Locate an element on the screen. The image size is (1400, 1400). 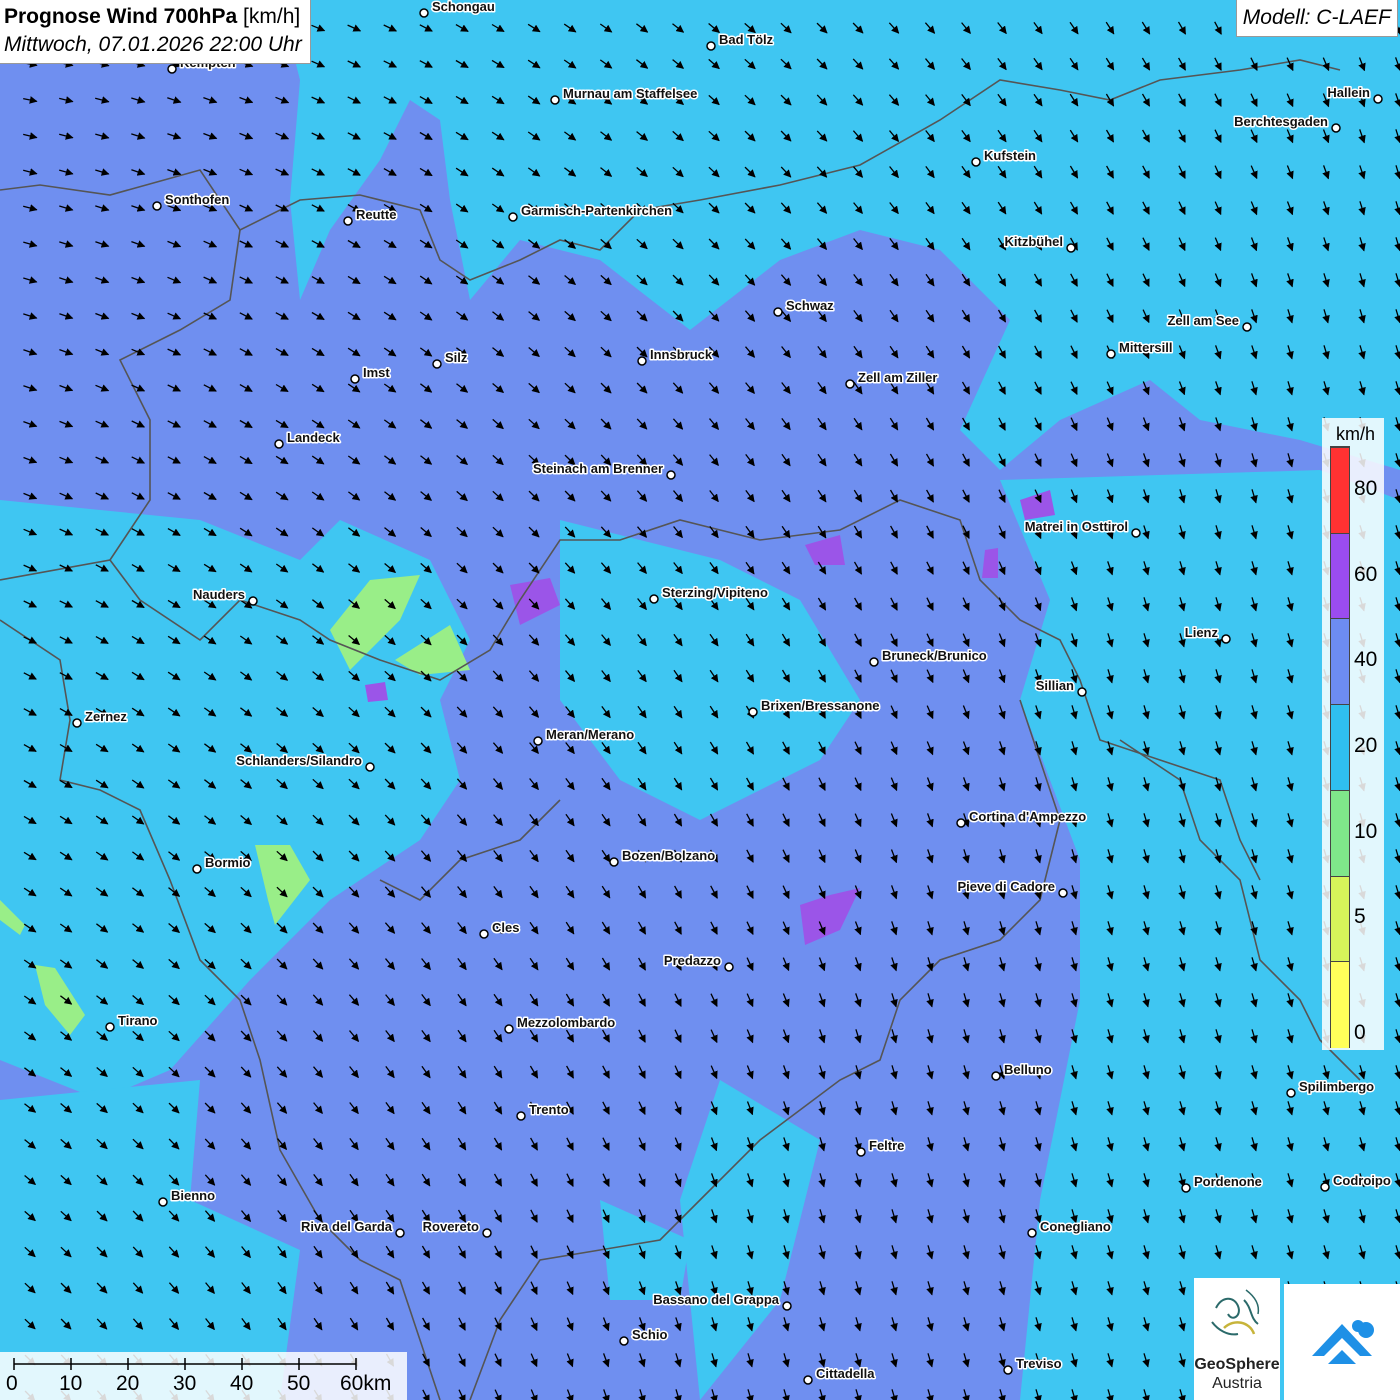
legend-color-bar is located at coordinates (1340, 747).